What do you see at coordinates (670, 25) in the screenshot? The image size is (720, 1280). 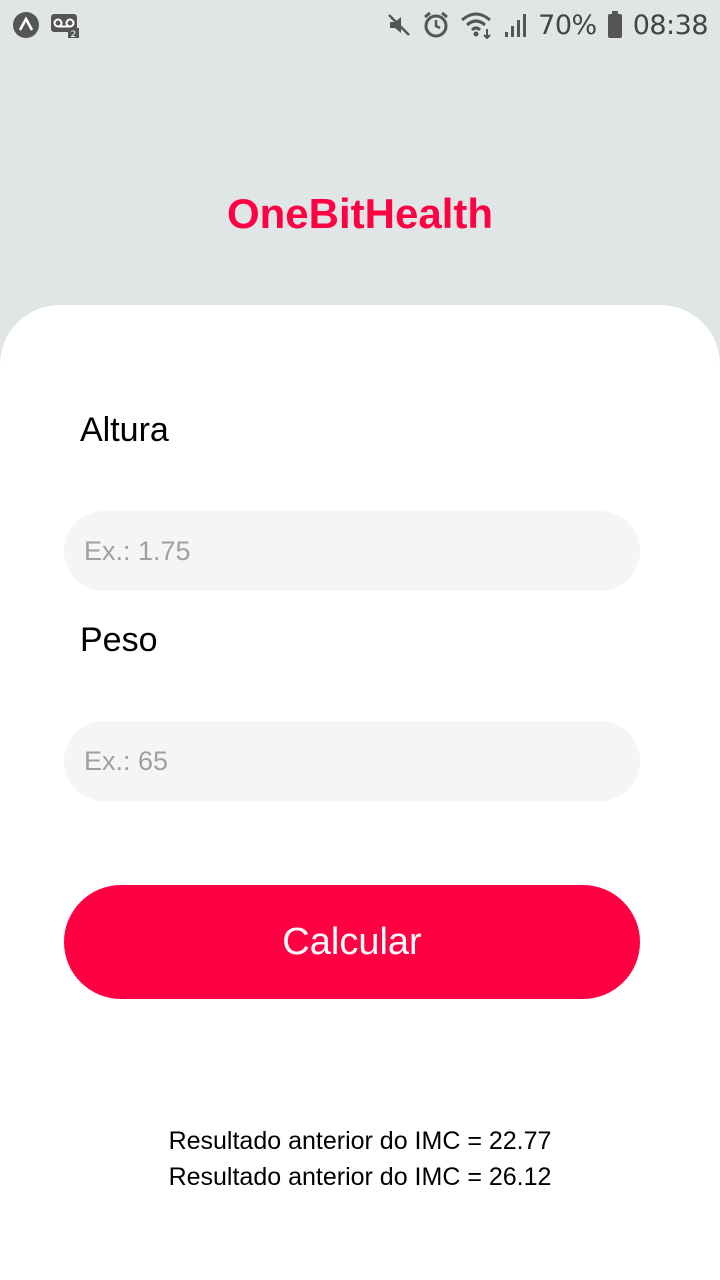 I see `clock: 08:38` at bounding box center [670, 25].